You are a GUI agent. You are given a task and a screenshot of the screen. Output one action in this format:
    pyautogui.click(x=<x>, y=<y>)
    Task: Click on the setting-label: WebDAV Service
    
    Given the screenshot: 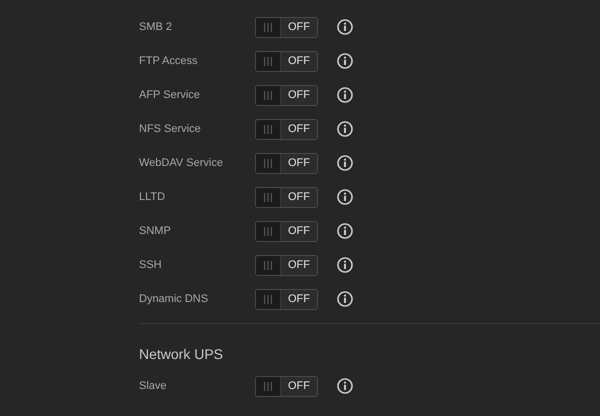 What is the action you would take?
    pyautogui.click(x=181, y=163)
    